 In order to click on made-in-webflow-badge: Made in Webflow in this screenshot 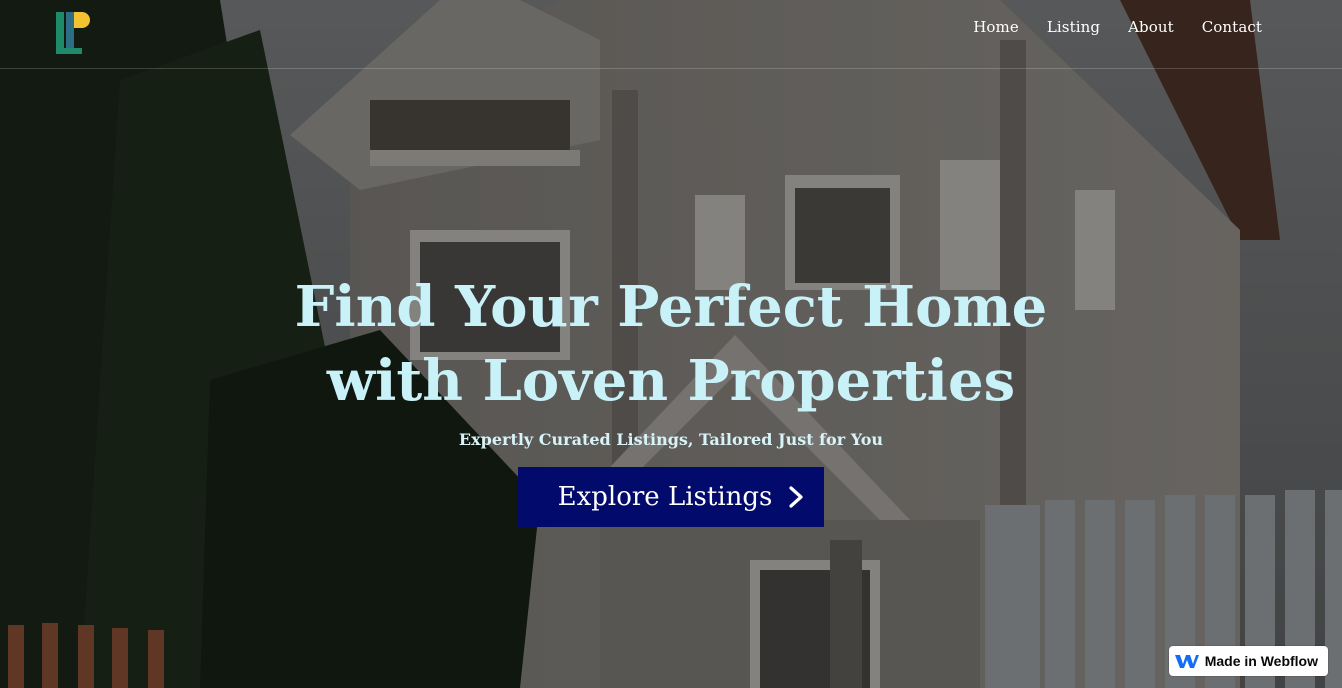, I will do `click(1248, 661)`.